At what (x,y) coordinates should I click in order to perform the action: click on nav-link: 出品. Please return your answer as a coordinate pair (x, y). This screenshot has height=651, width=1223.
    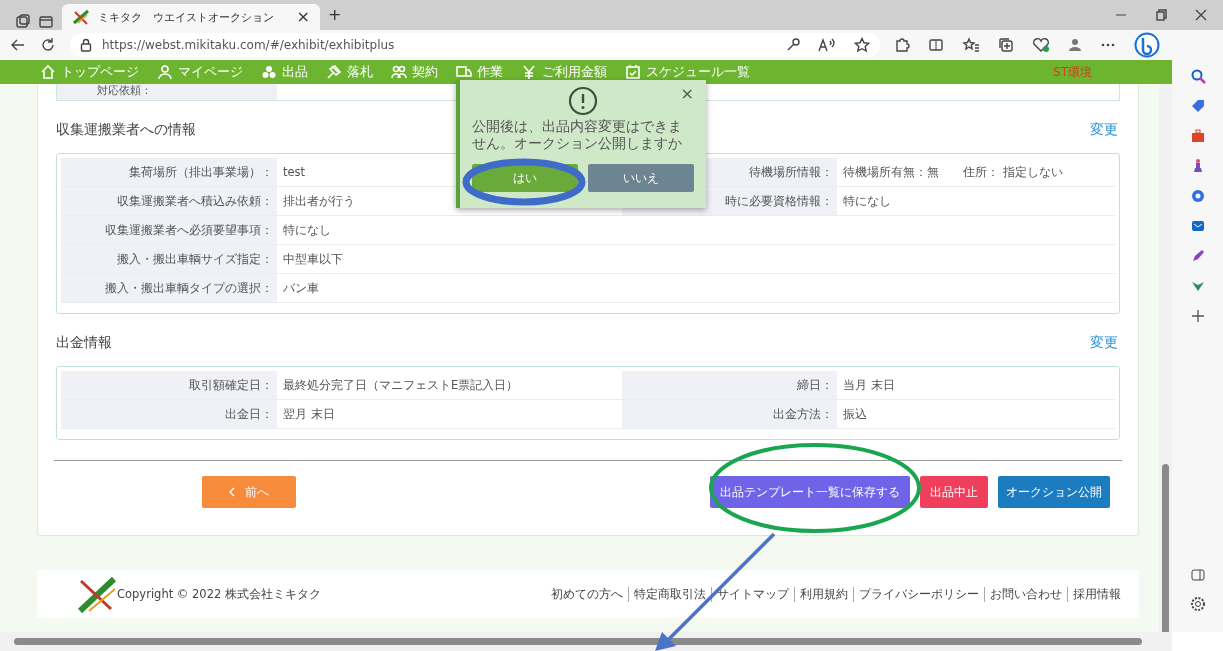
    Looking at the image, I should click on (284, 72).